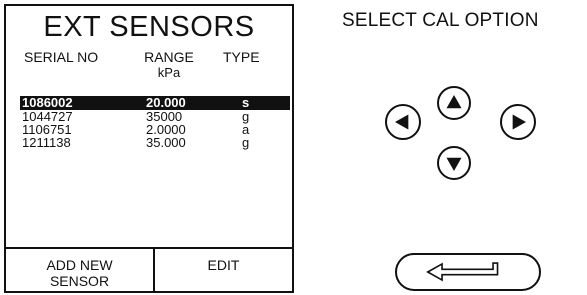 This screenshot has width=587, height=295. I want to click on down-arrow-icon, so click(454, 164).